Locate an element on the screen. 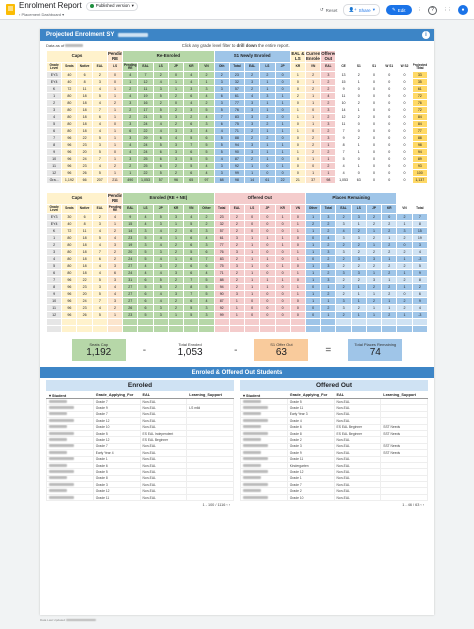 The height and width of the screenshot is (629, 474). offered-pager: 1 - 46 / 63 ‹ › is located at coordinates (334, 505).